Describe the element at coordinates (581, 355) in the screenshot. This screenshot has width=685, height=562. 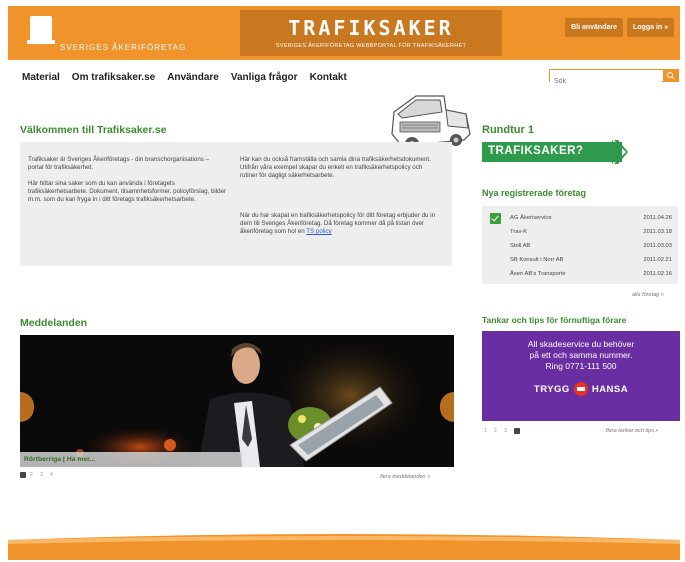
I see `ad-line-2: på ett och samma nummer.` at that location.